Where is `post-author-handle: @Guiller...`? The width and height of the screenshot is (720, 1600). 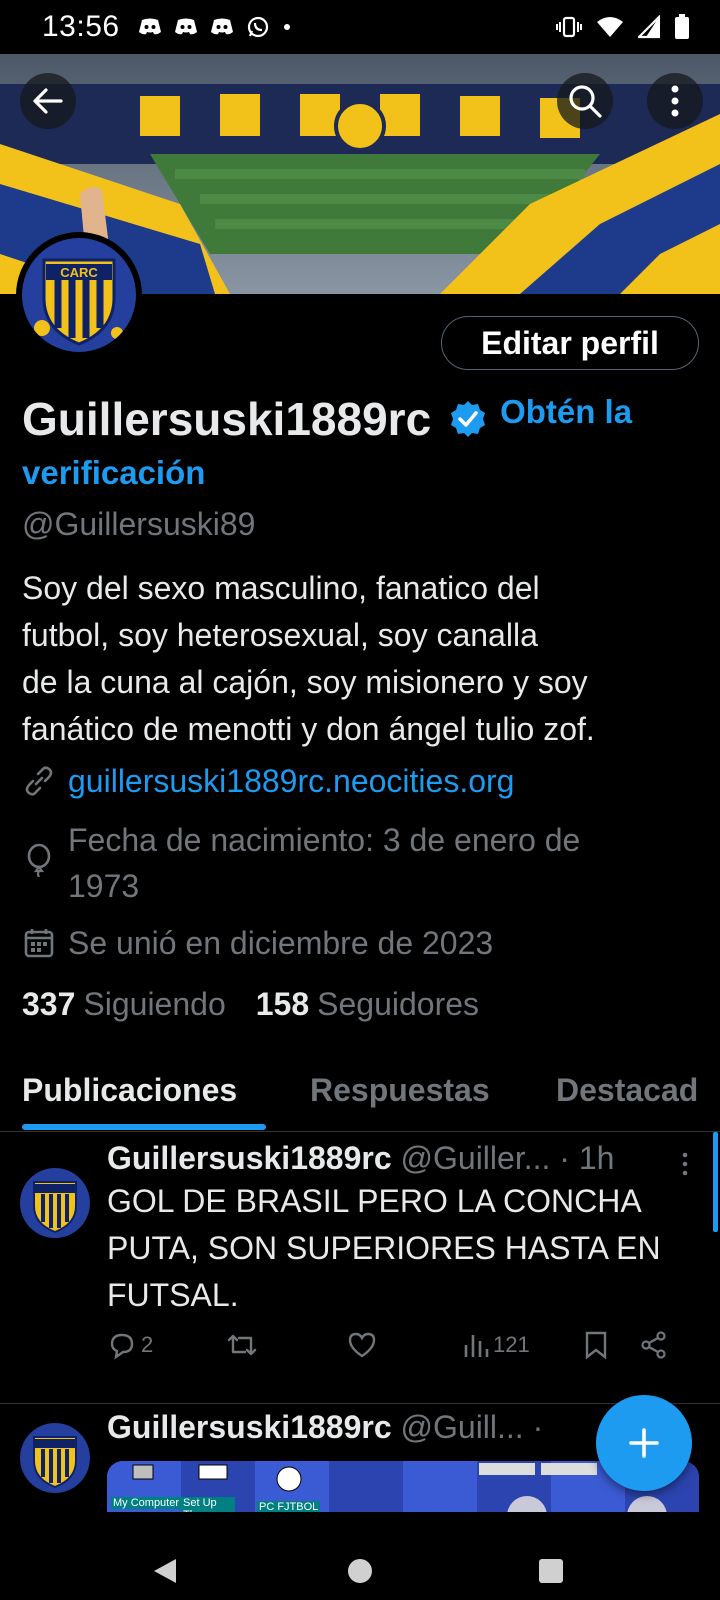 post-author-handle: @Guiller... is located at coordinates (475, 1158).